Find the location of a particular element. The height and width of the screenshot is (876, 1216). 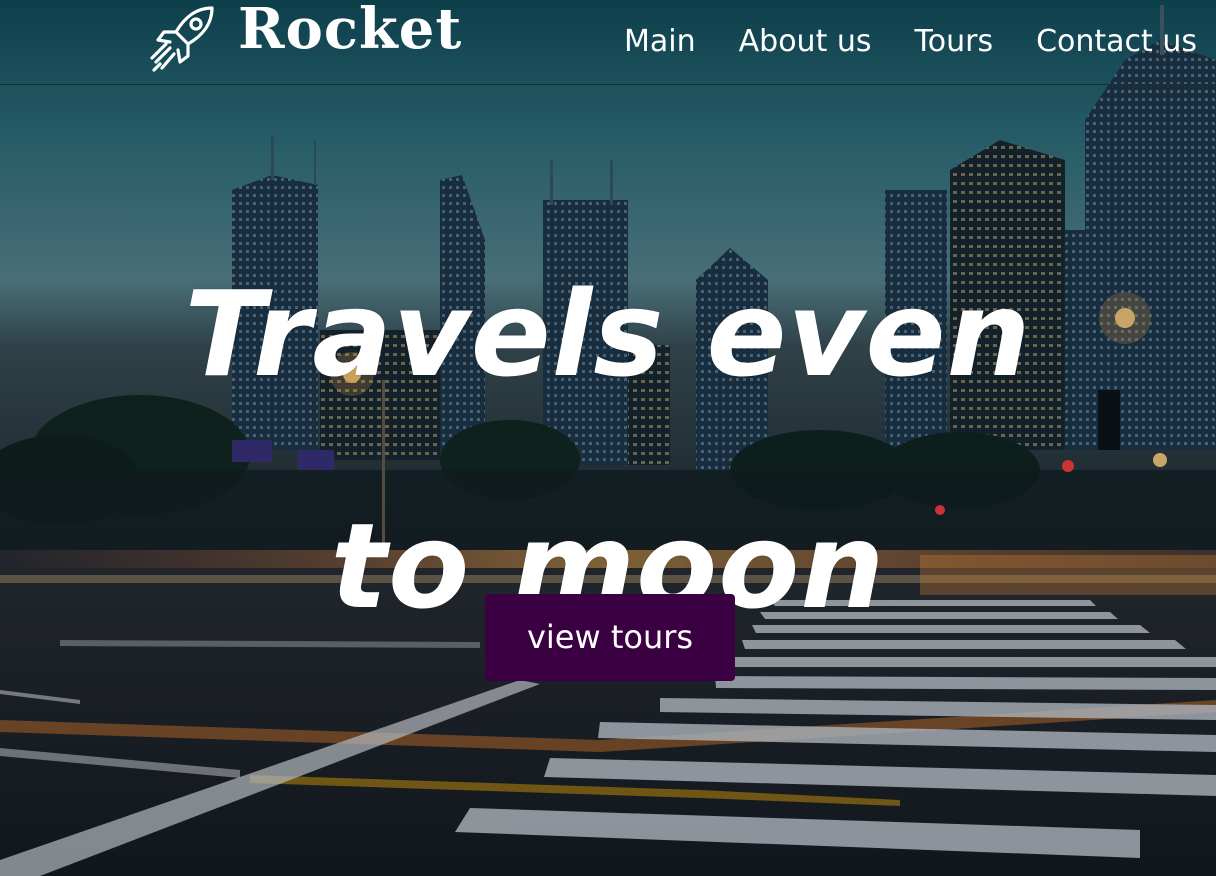

nav-item-tours: Tours is located at coordinates (954, 42).